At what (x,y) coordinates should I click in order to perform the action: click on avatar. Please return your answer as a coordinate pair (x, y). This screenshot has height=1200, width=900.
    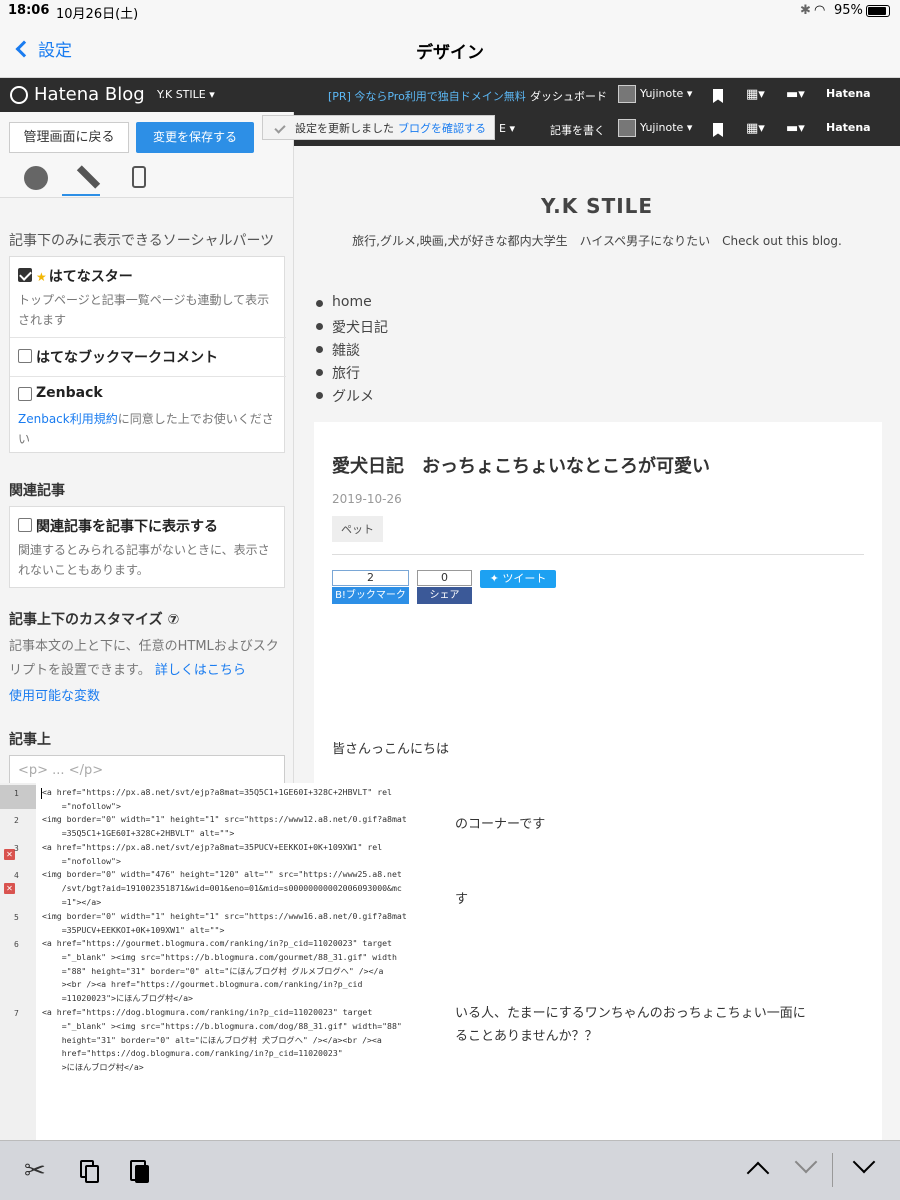
    Looking at the image, I should click on (627, 128).